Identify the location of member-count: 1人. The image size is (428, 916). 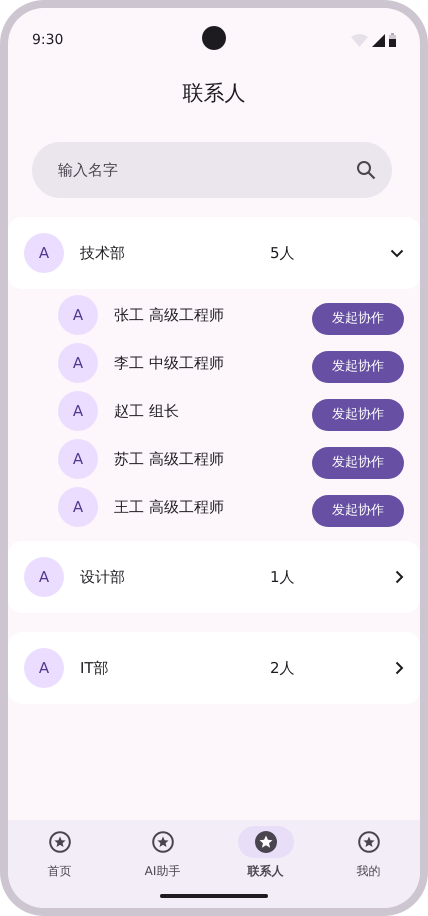
(283, 577).